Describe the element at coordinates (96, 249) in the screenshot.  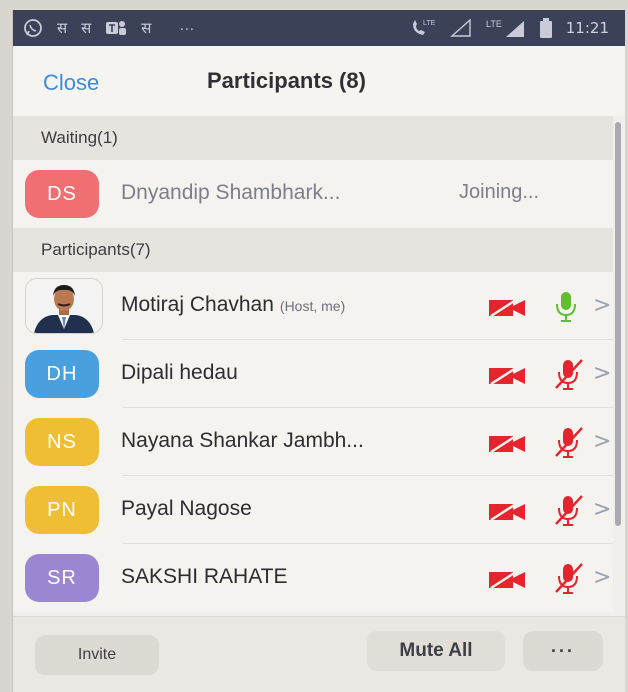
I see `section-label: Participants(7)` at that location.